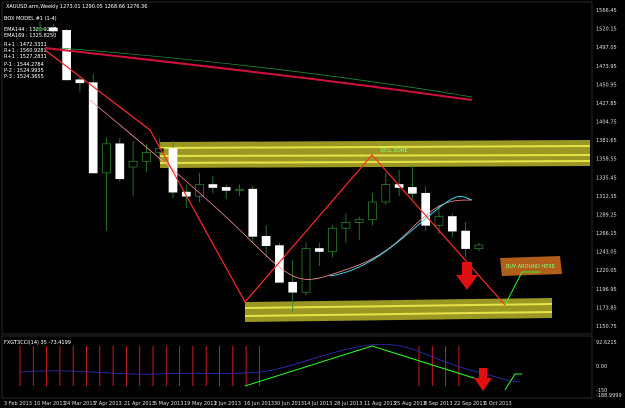 The width and height of the screenshot is (625, 408). I want to click on time-axis-label: 30 Jun 2013, so click(289, 404).